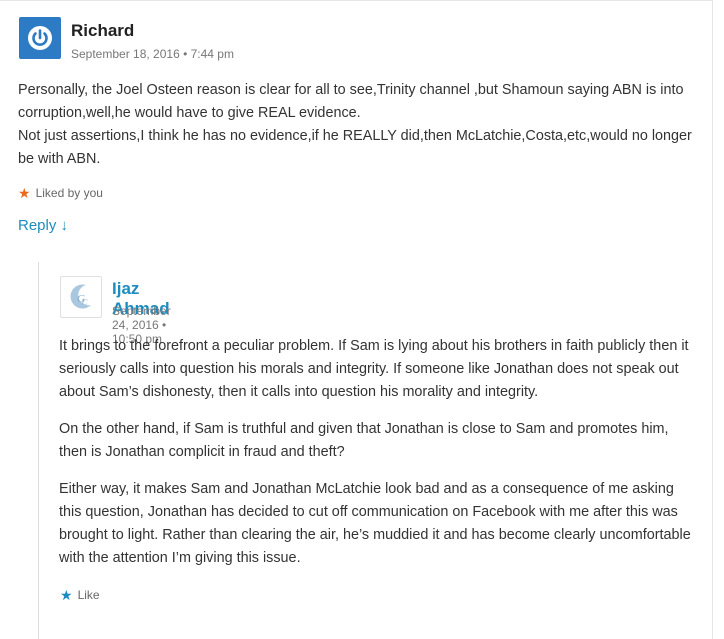  I want to click on like-label: Like, so click(88, 595).